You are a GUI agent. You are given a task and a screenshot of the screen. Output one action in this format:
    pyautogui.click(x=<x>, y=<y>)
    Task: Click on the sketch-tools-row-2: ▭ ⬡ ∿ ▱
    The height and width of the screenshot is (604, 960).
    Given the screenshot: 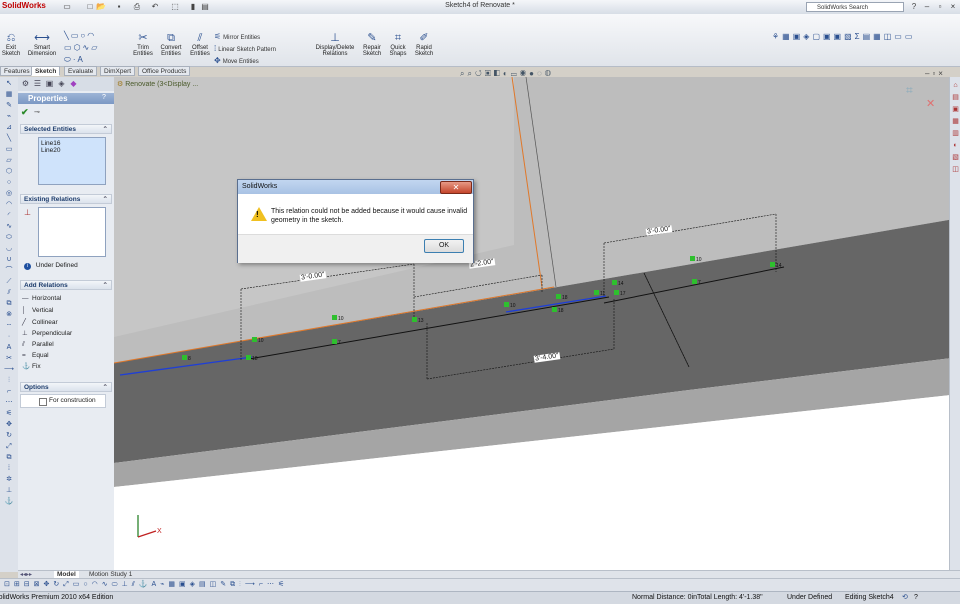 What is the action you would take?
    pyautogui.click(x=81, y=47)
    